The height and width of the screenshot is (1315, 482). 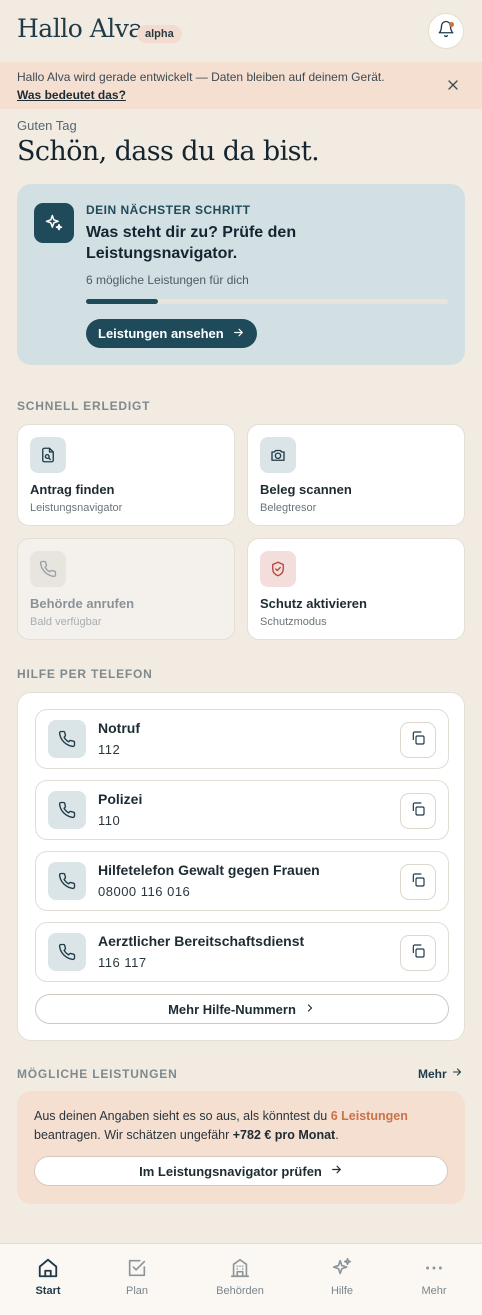 I want to click on phone-number: 110, so click(x=109, y=820).